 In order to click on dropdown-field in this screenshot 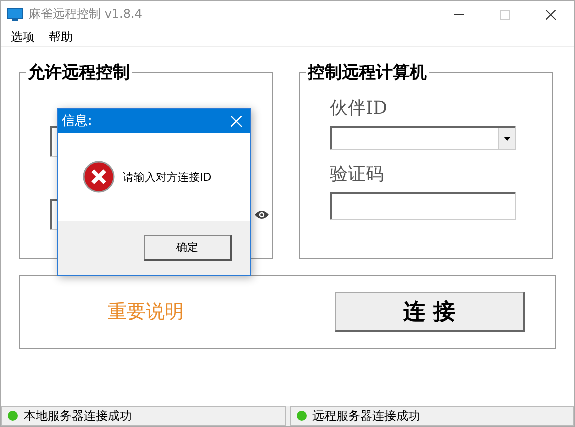, I will do `click(423, 138)`.